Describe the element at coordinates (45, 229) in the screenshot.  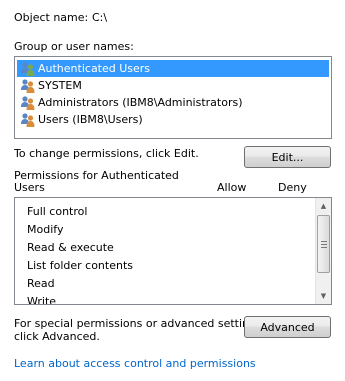
I see `permission-row-modify: Modify` at that location.